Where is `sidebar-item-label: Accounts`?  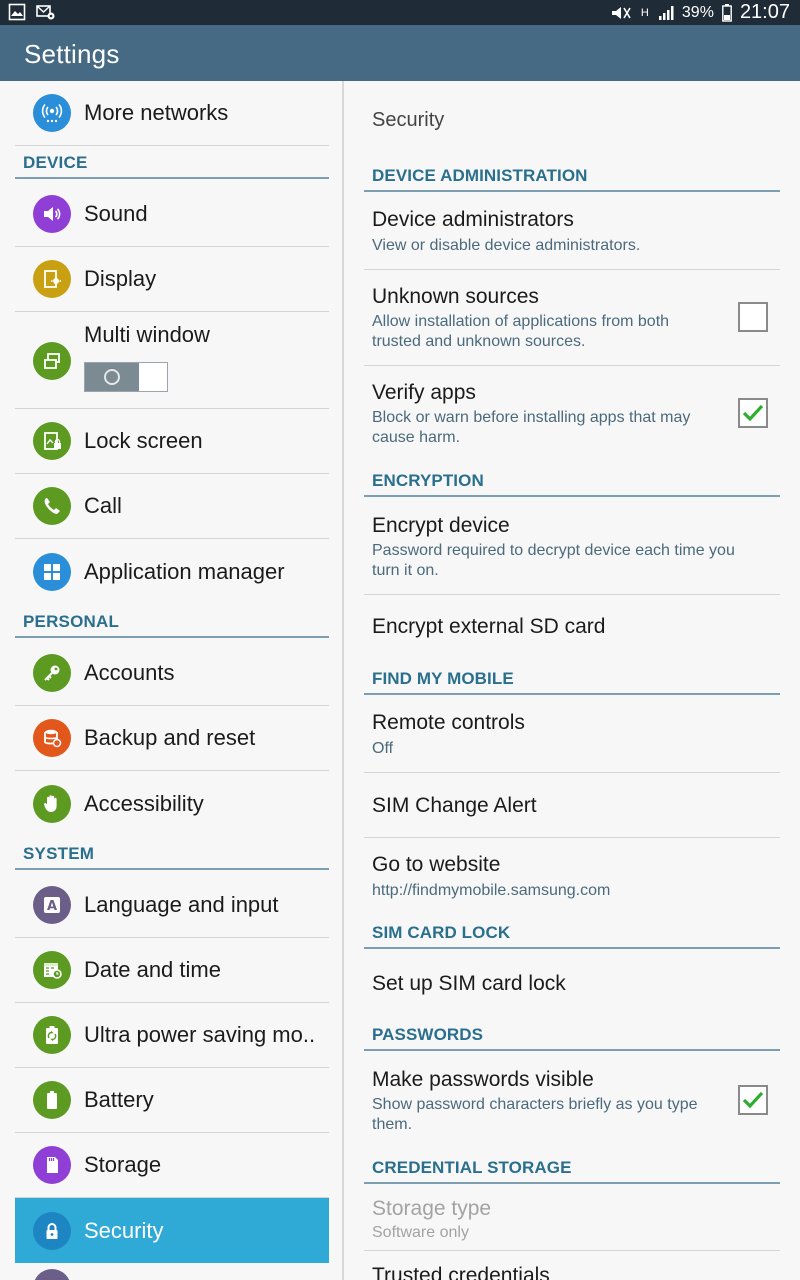 sidebar-item-label: Accounts is located at coordinates (129, 672).